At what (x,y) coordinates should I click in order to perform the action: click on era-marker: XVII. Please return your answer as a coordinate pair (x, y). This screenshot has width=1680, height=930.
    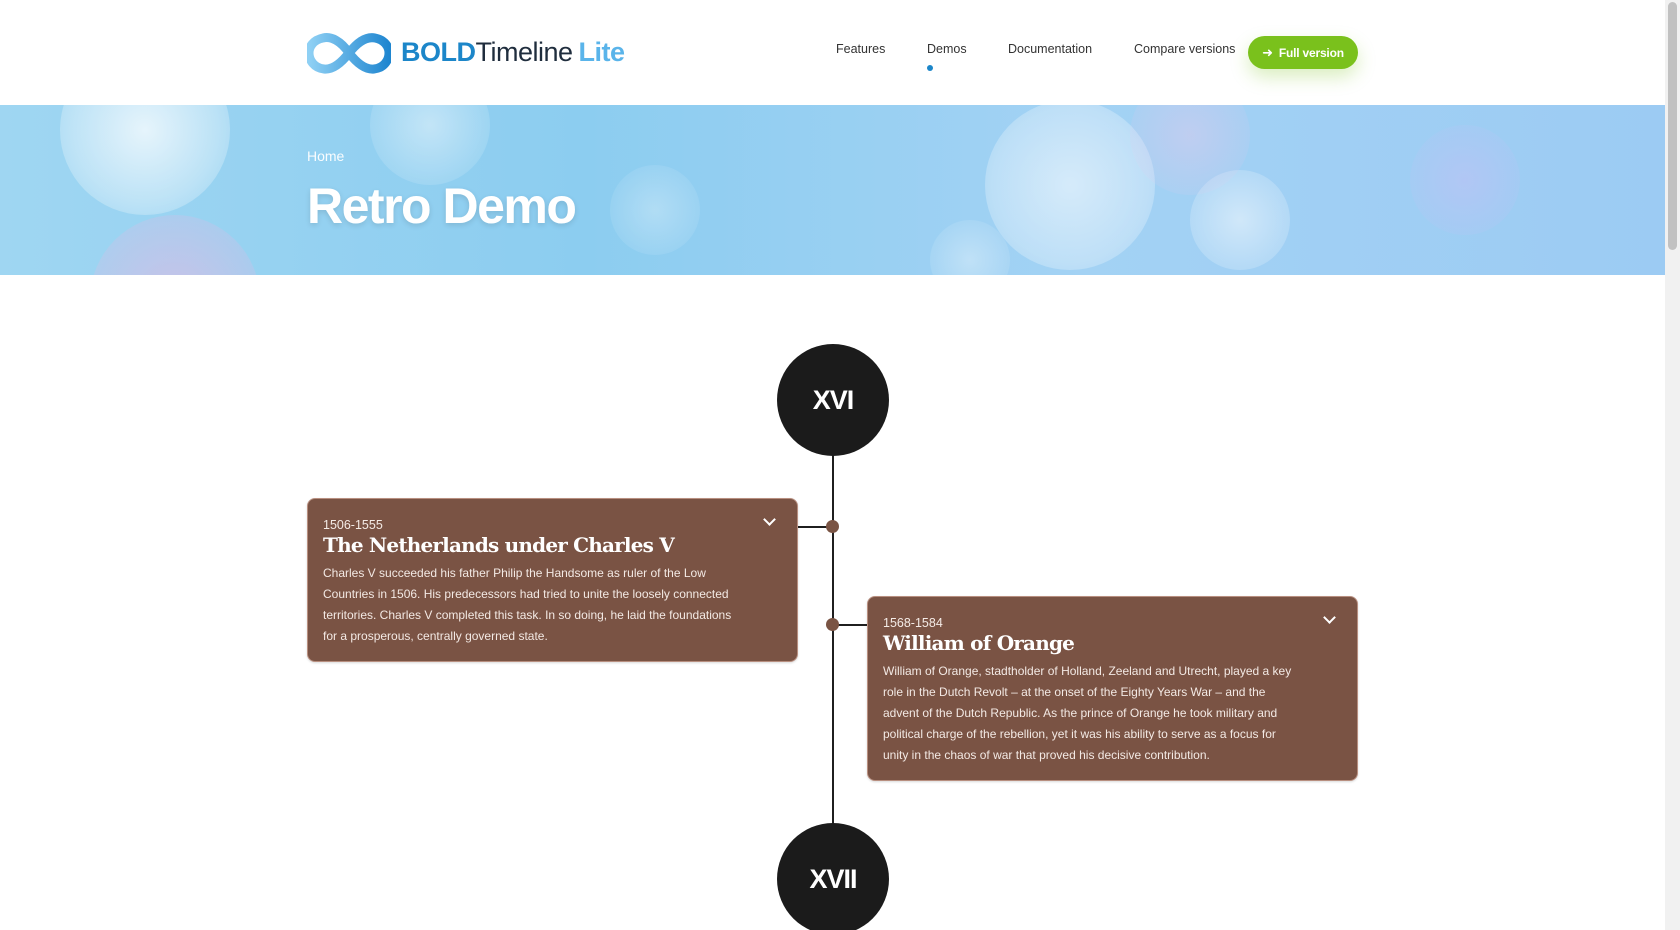
    Looking at the image, I should click on (833, 876).